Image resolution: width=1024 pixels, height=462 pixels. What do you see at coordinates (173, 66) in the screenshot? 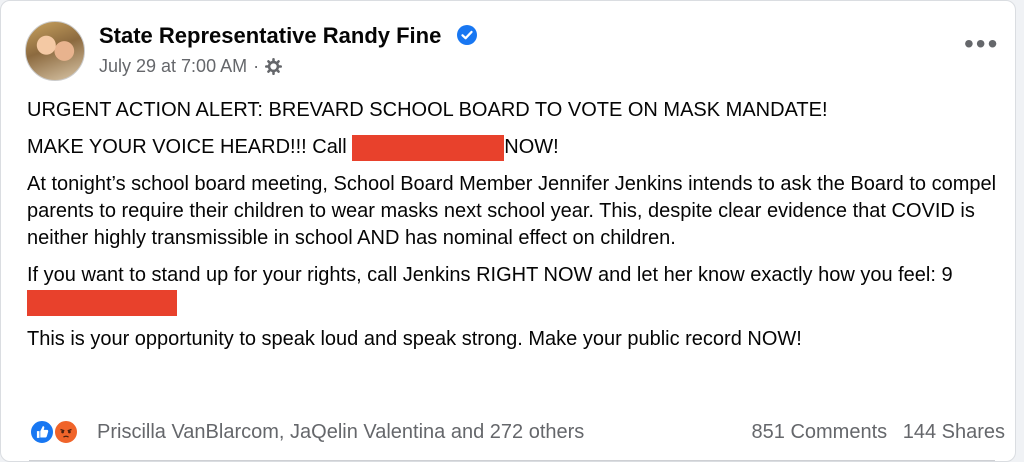
I see `post-timestamp: July 29 at 7:00 AM` at bounding box center [173, 66].